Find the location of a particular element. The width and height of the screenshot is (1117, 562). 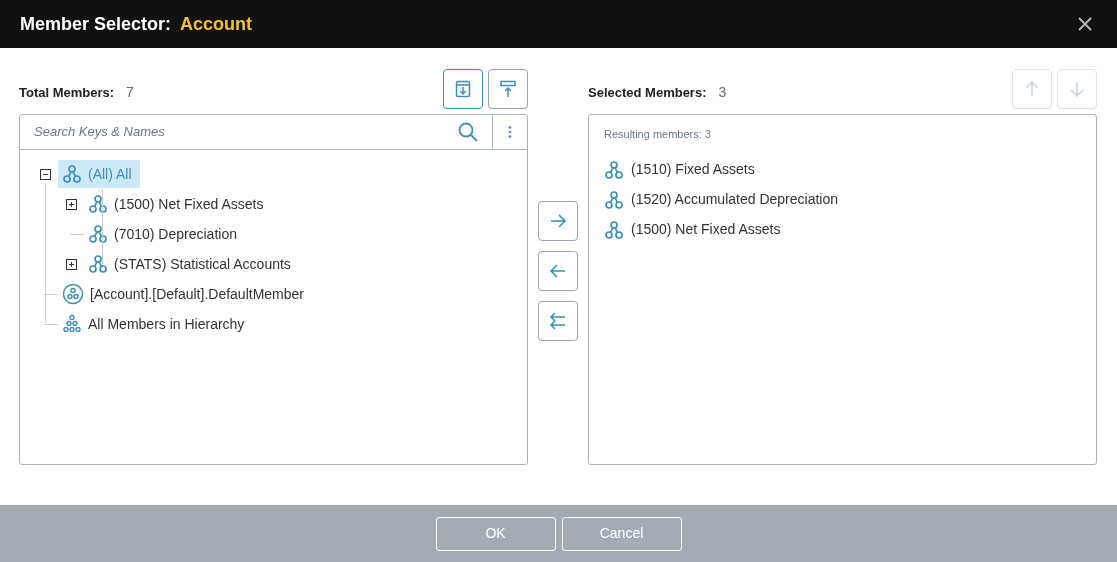

pyramid-icon is located at coordinates (72, 324).